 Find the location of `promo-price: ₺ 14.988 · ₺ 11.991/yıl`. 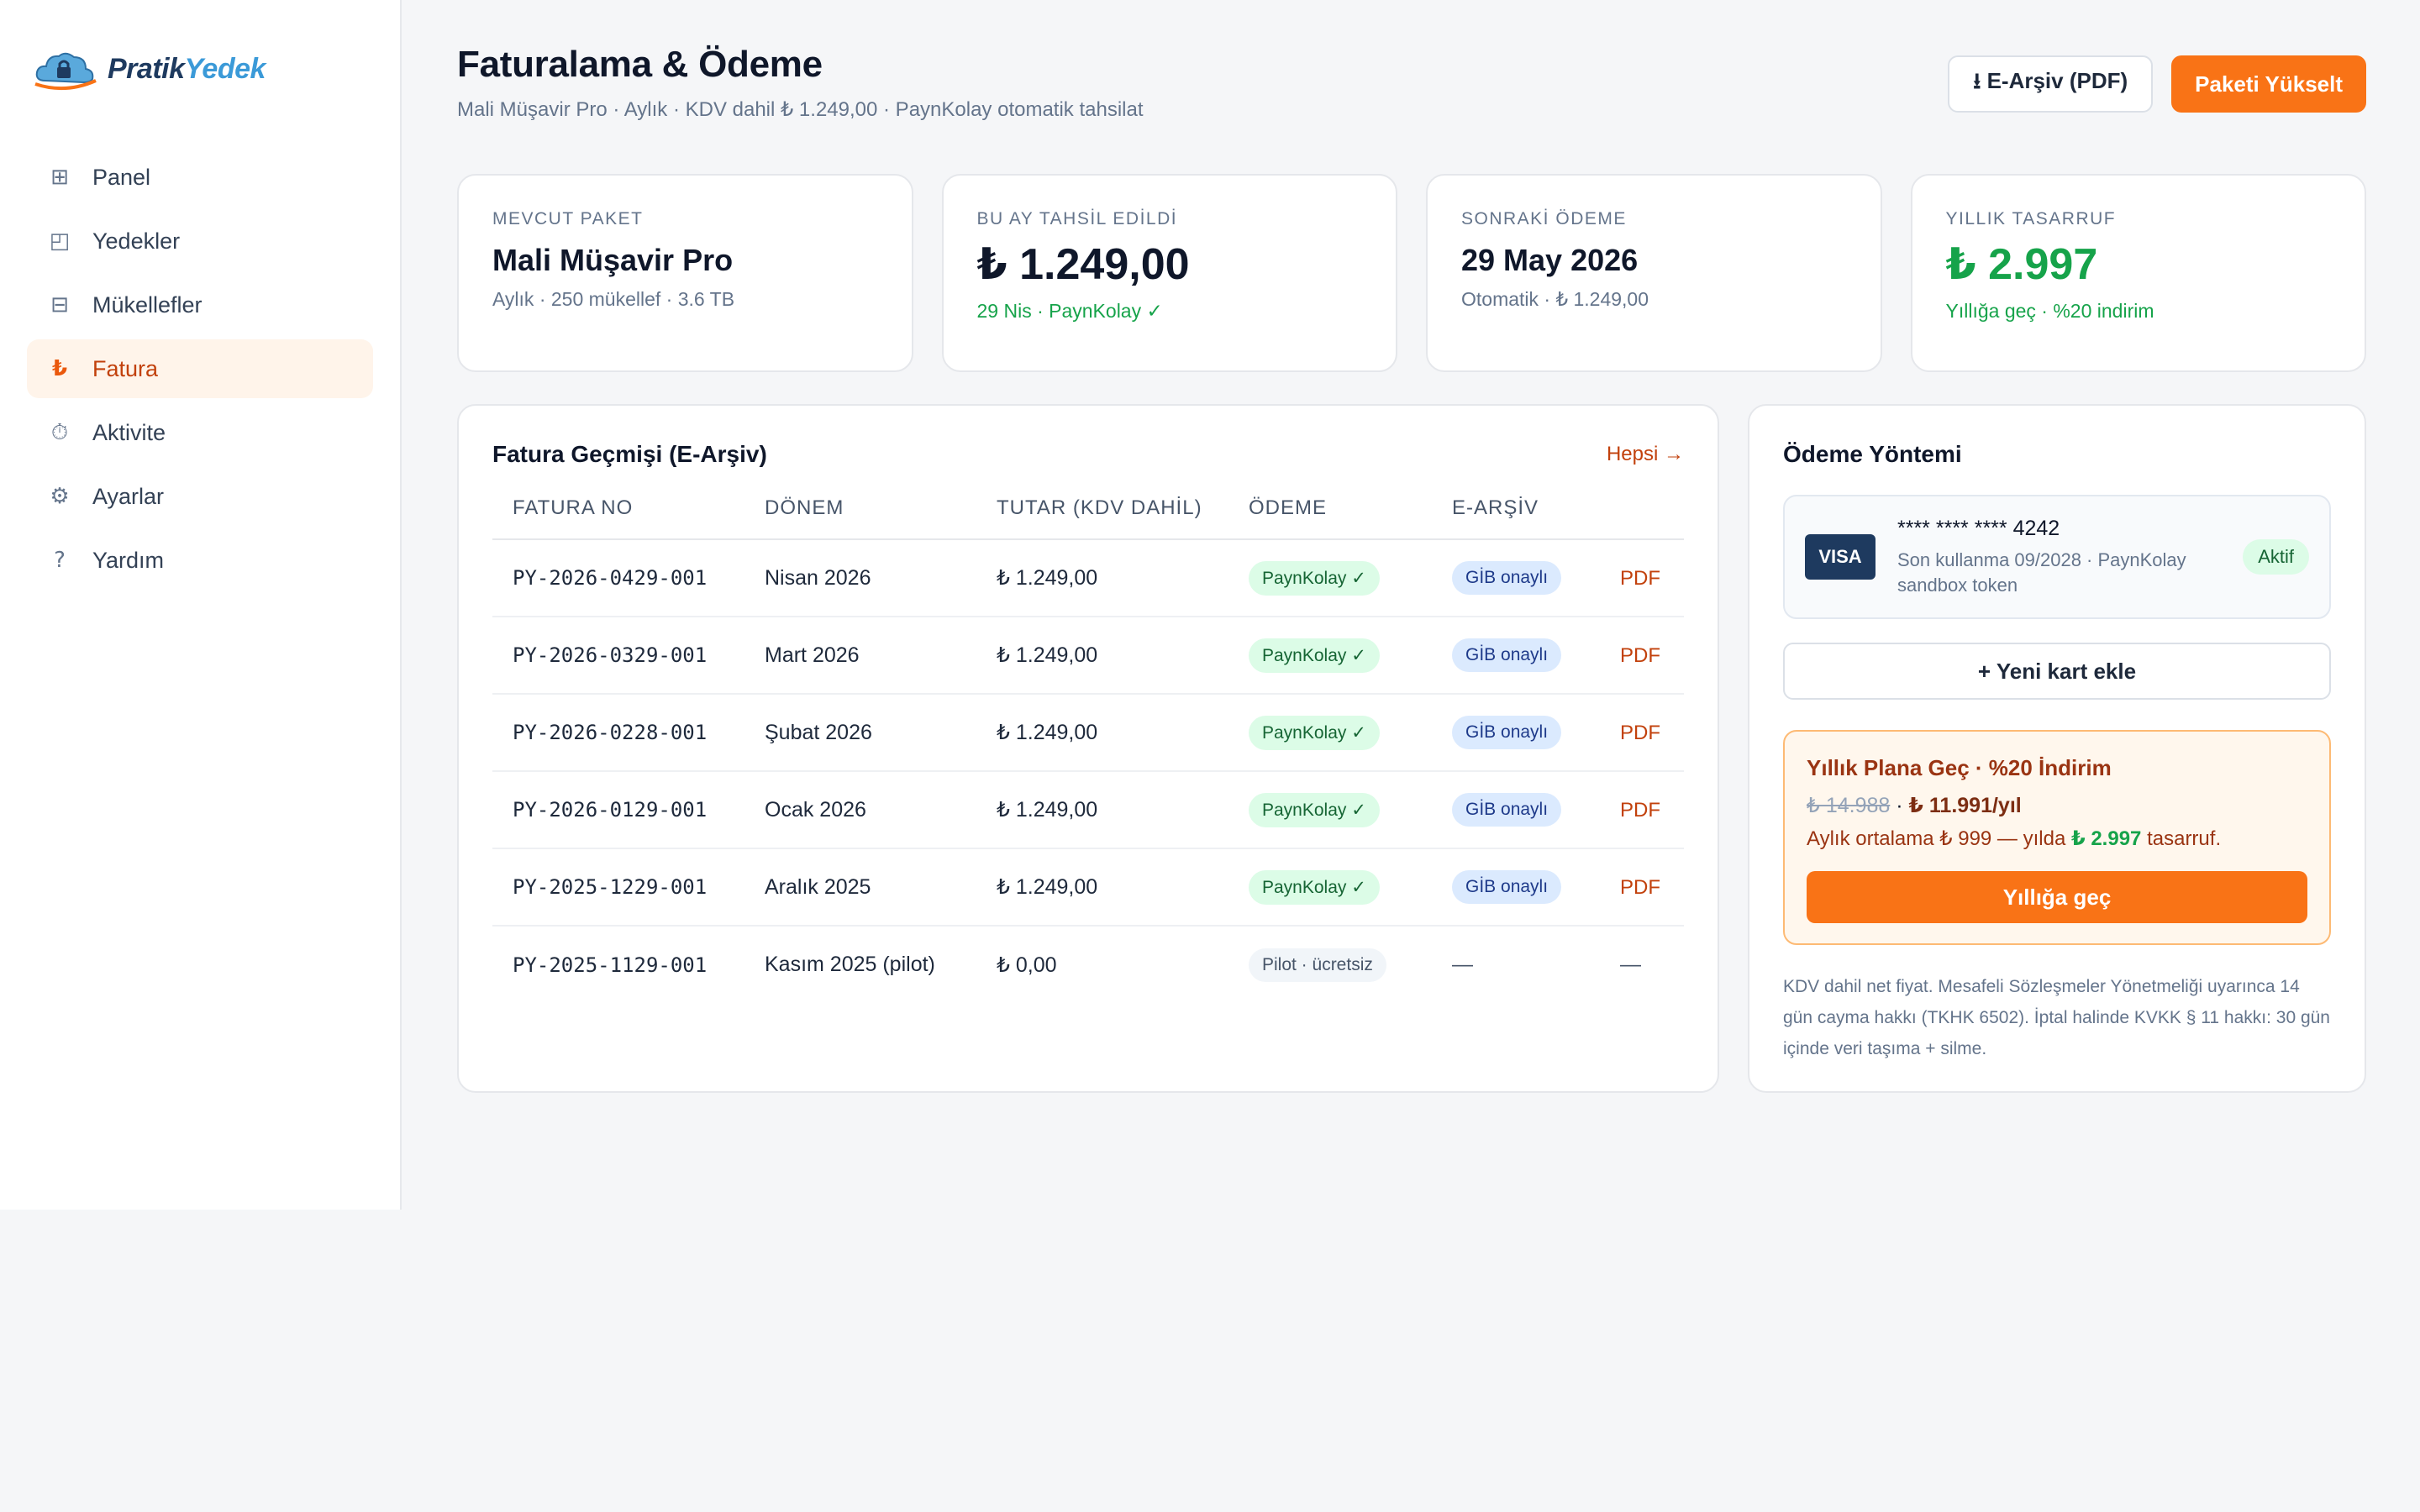

promo-price: ₺ 14.988 · ₺ 11.991/yıl is located at coordinates (2057, 805).